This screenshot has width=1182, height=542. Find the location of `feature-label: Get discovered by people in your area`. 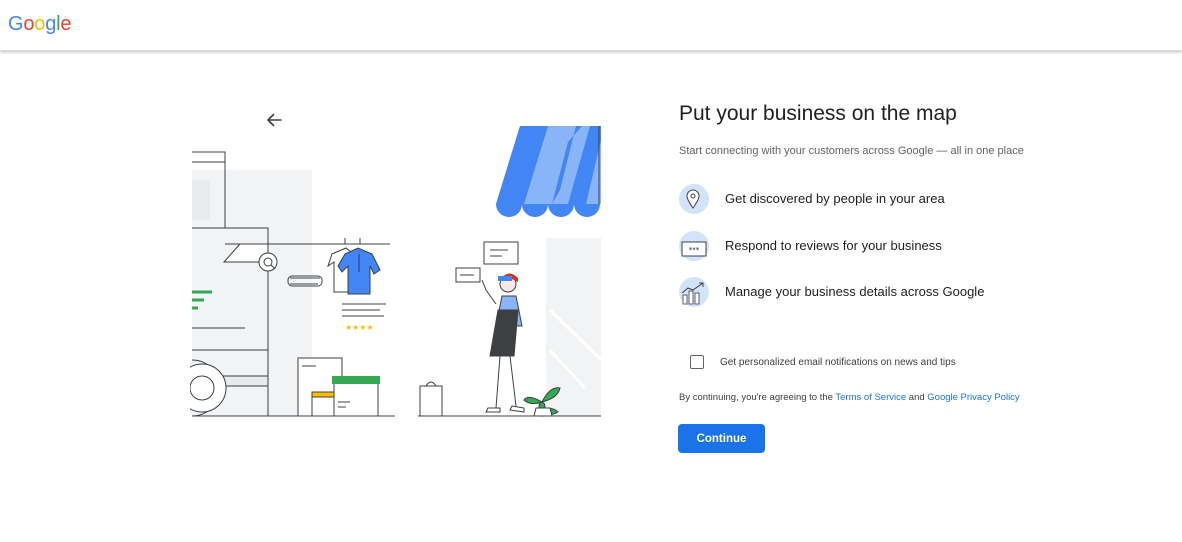

feature-label: Get discovered by people in your area is located at coordinates (835, 198).